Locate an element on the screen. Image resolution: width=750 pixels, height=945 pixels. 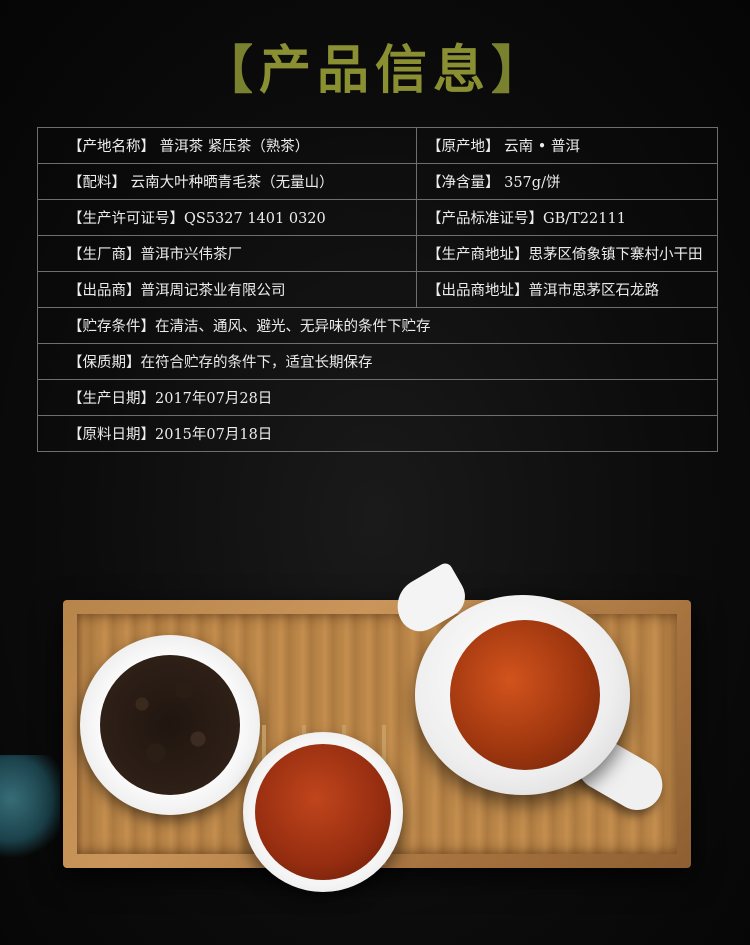
tea-pitcher is located at coordinates (529, 690).